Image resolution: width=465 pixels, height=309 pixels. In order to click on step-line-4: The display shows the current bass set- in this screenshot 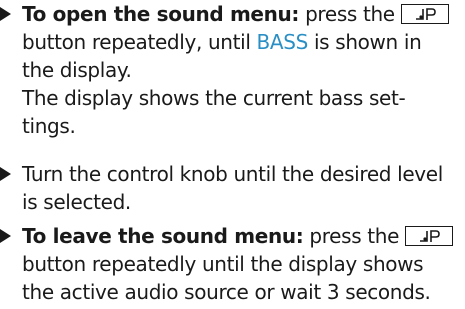, I will do `click(214, 98)`.